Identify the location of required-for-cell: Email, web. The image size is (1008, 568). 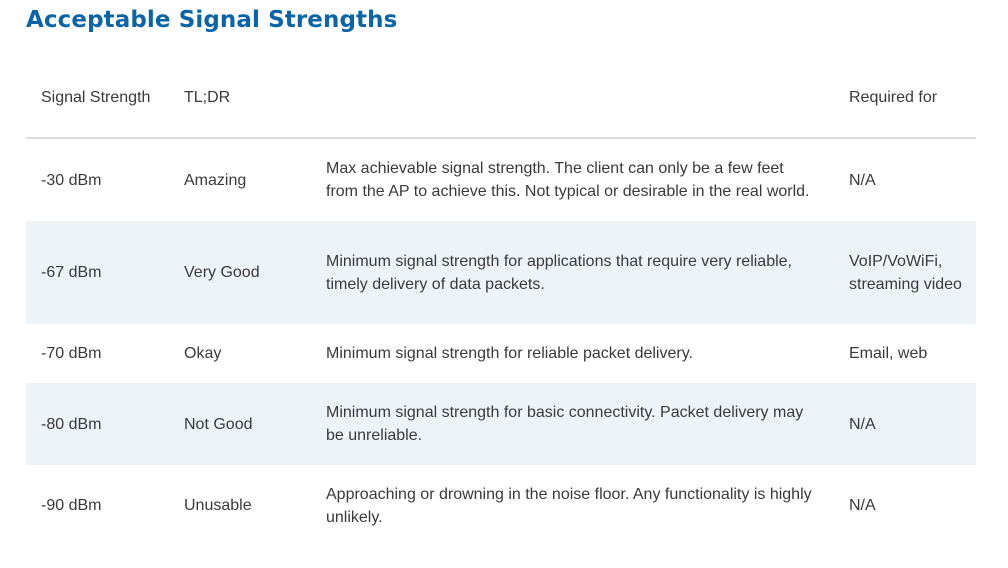
(888, 353).